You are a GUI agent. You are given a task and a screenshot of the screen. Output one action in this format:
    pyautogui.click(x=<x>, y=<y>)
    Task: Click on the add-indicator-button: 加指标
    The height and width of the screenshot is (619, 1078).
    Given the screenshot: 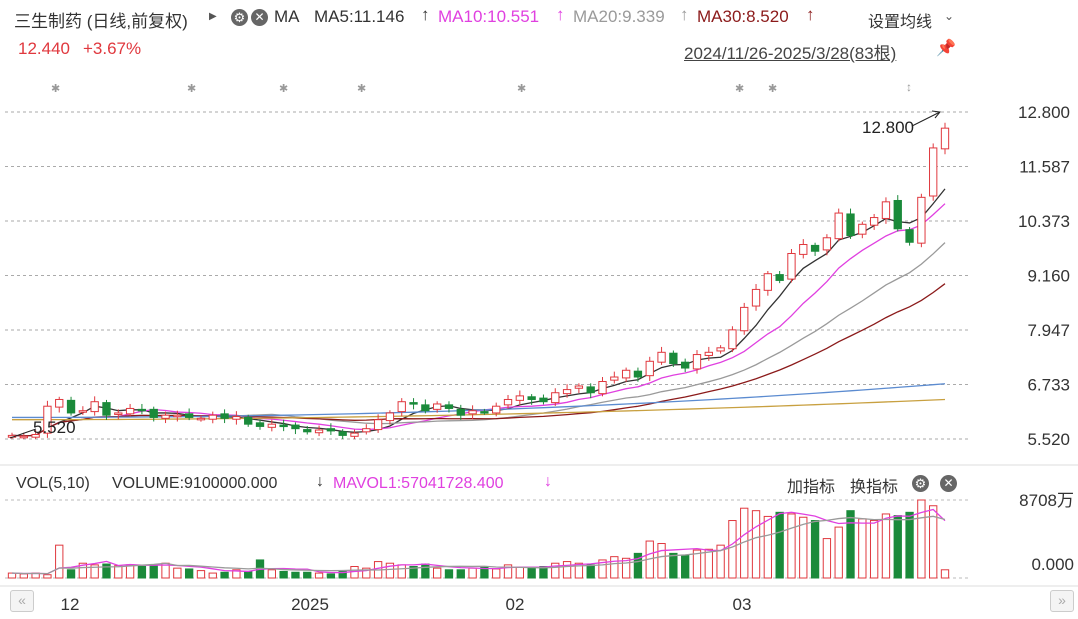 What is the action you would take?
    pyautogui.click(x=811, y=485)
    